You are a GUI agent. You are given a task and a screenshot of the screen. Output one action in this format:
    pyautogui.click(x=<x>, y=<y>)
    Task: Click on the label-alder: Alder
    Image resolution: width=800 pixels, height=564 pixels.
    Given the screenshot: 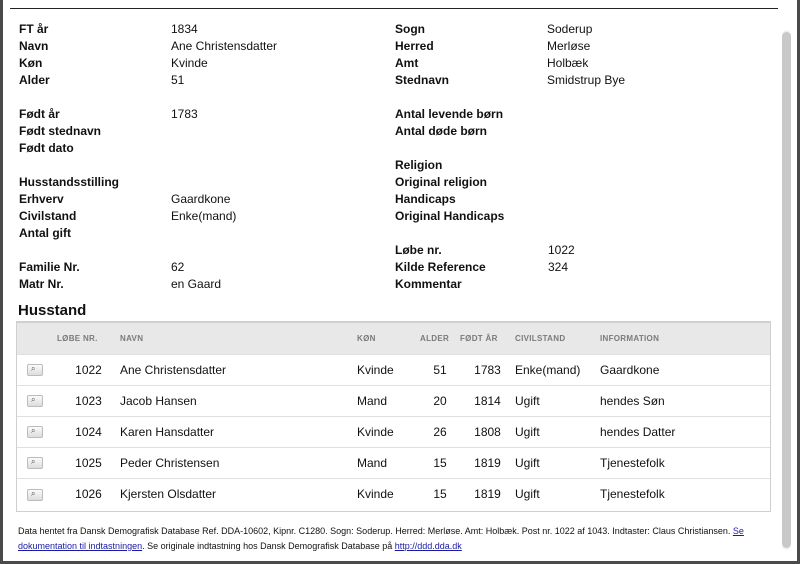 What is the action you would take?
    pyautogui.click(x=34, y=80)
    